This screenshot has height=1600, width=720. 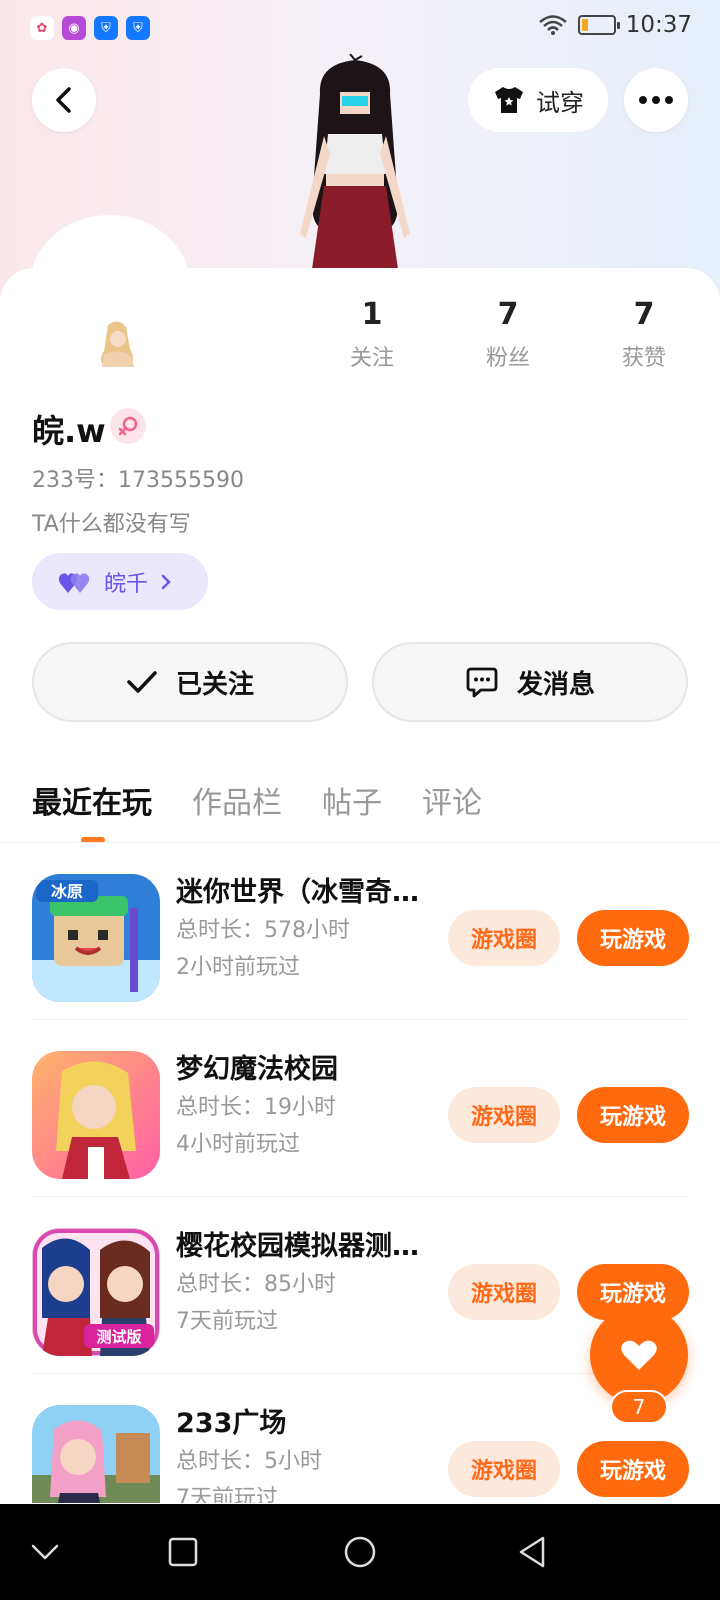 What do you see at coordinates (372, 314) in the screenshot?
I see `stat-value: 1` at bounding box center [372, 314].